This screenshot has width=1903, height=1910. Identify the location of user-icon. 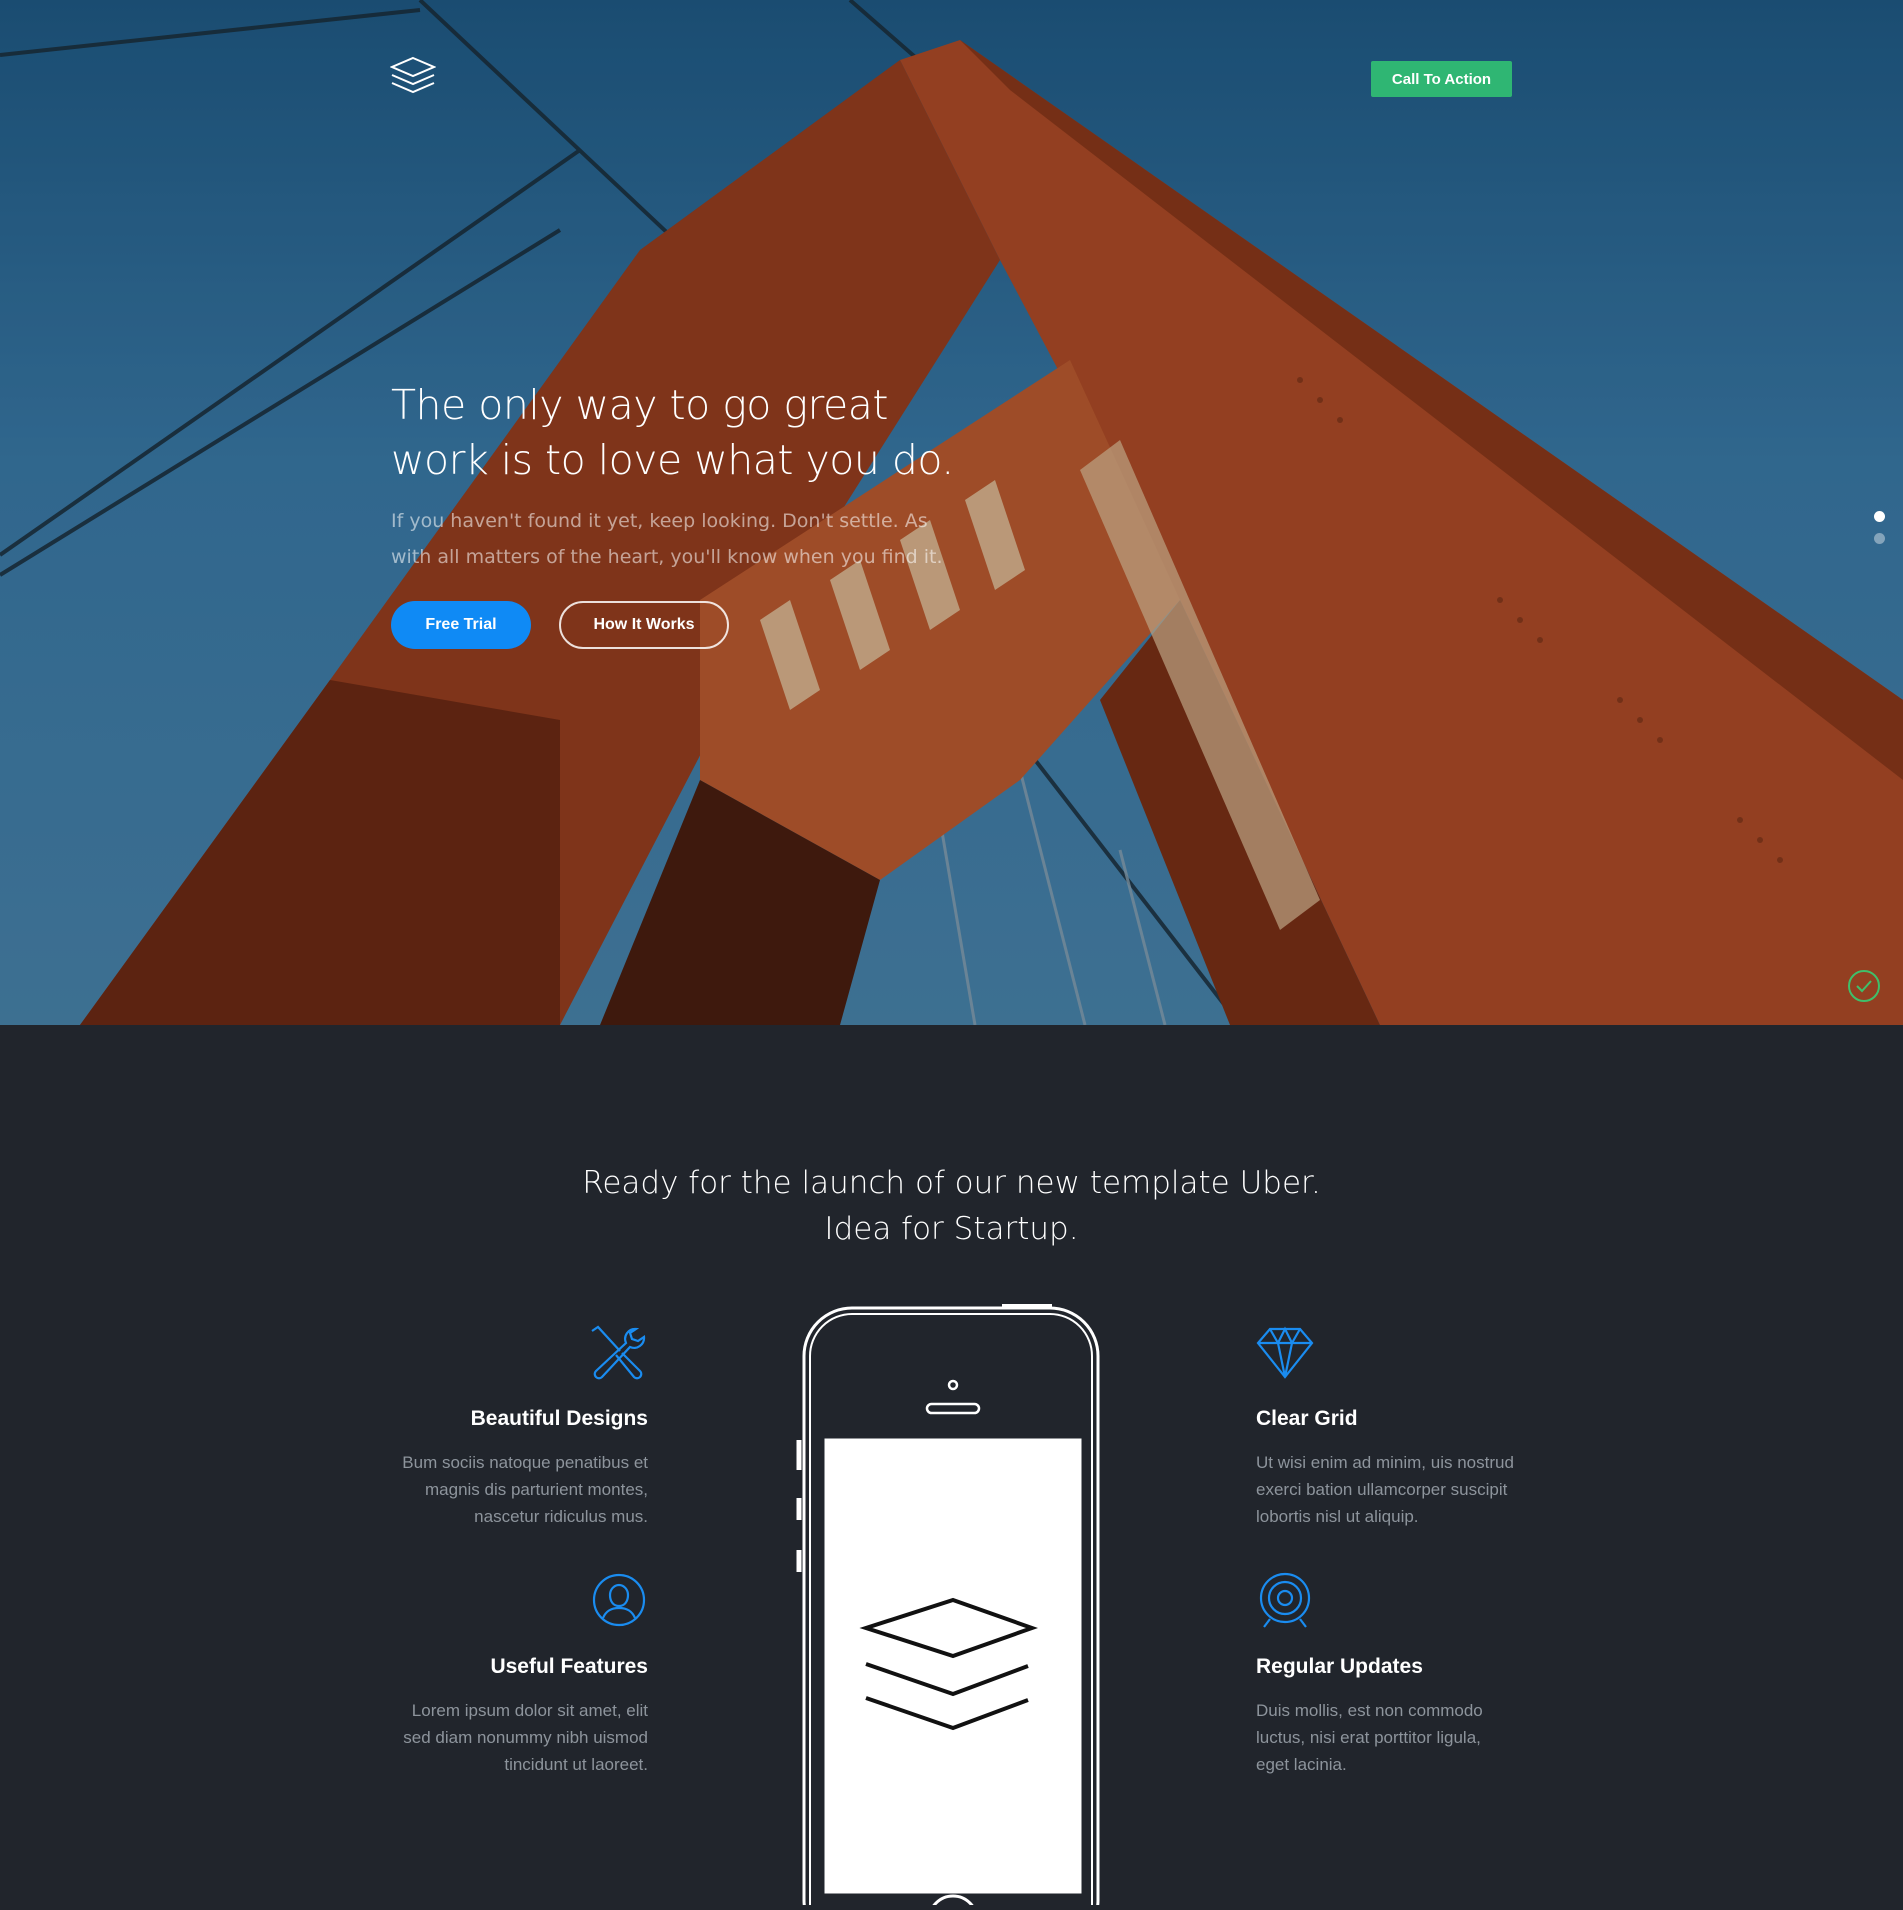
(619, 1600).